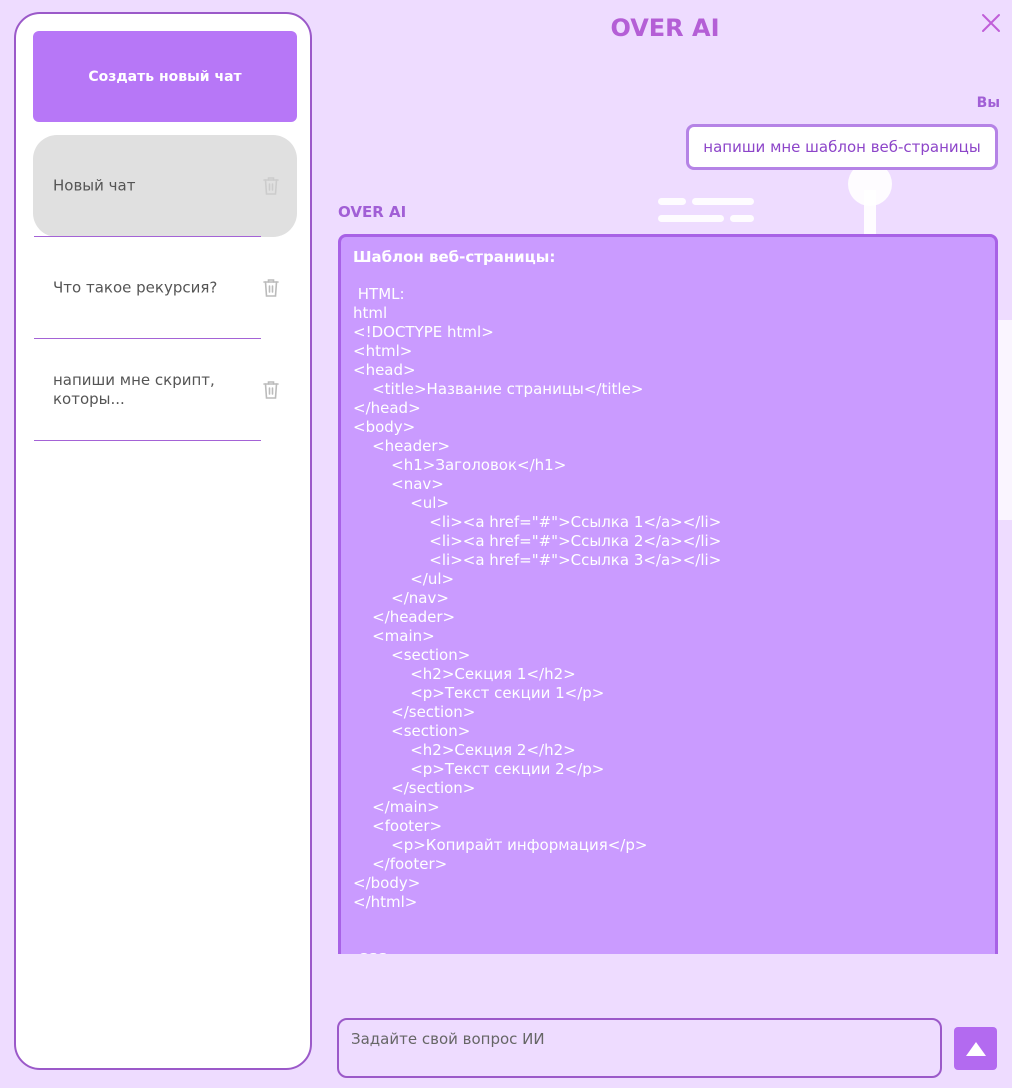  Describe the element at coordinates (454, 257) in the screenshot. I see `ai-message-heading: Шаблон веб-страницы:` at that location.